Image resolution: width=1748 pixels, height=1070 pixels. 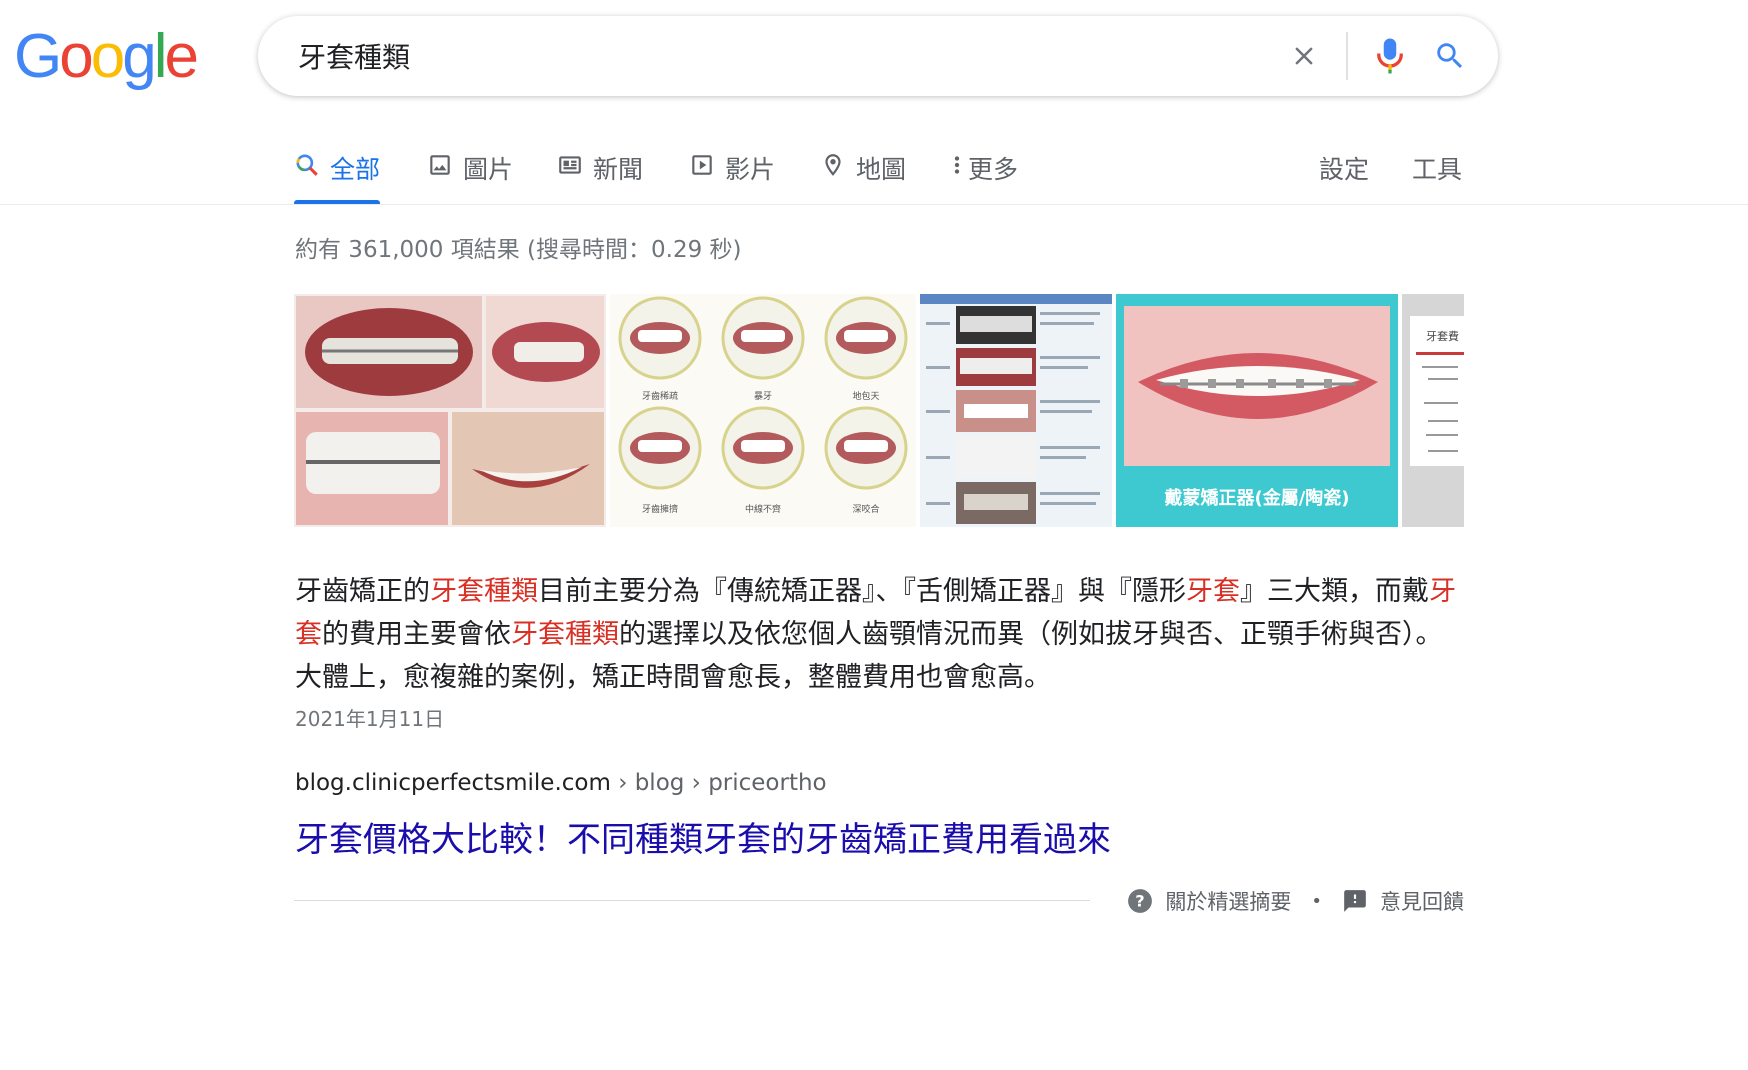 I want to click on settings-label: 設定, so click(x=1344, y=169).